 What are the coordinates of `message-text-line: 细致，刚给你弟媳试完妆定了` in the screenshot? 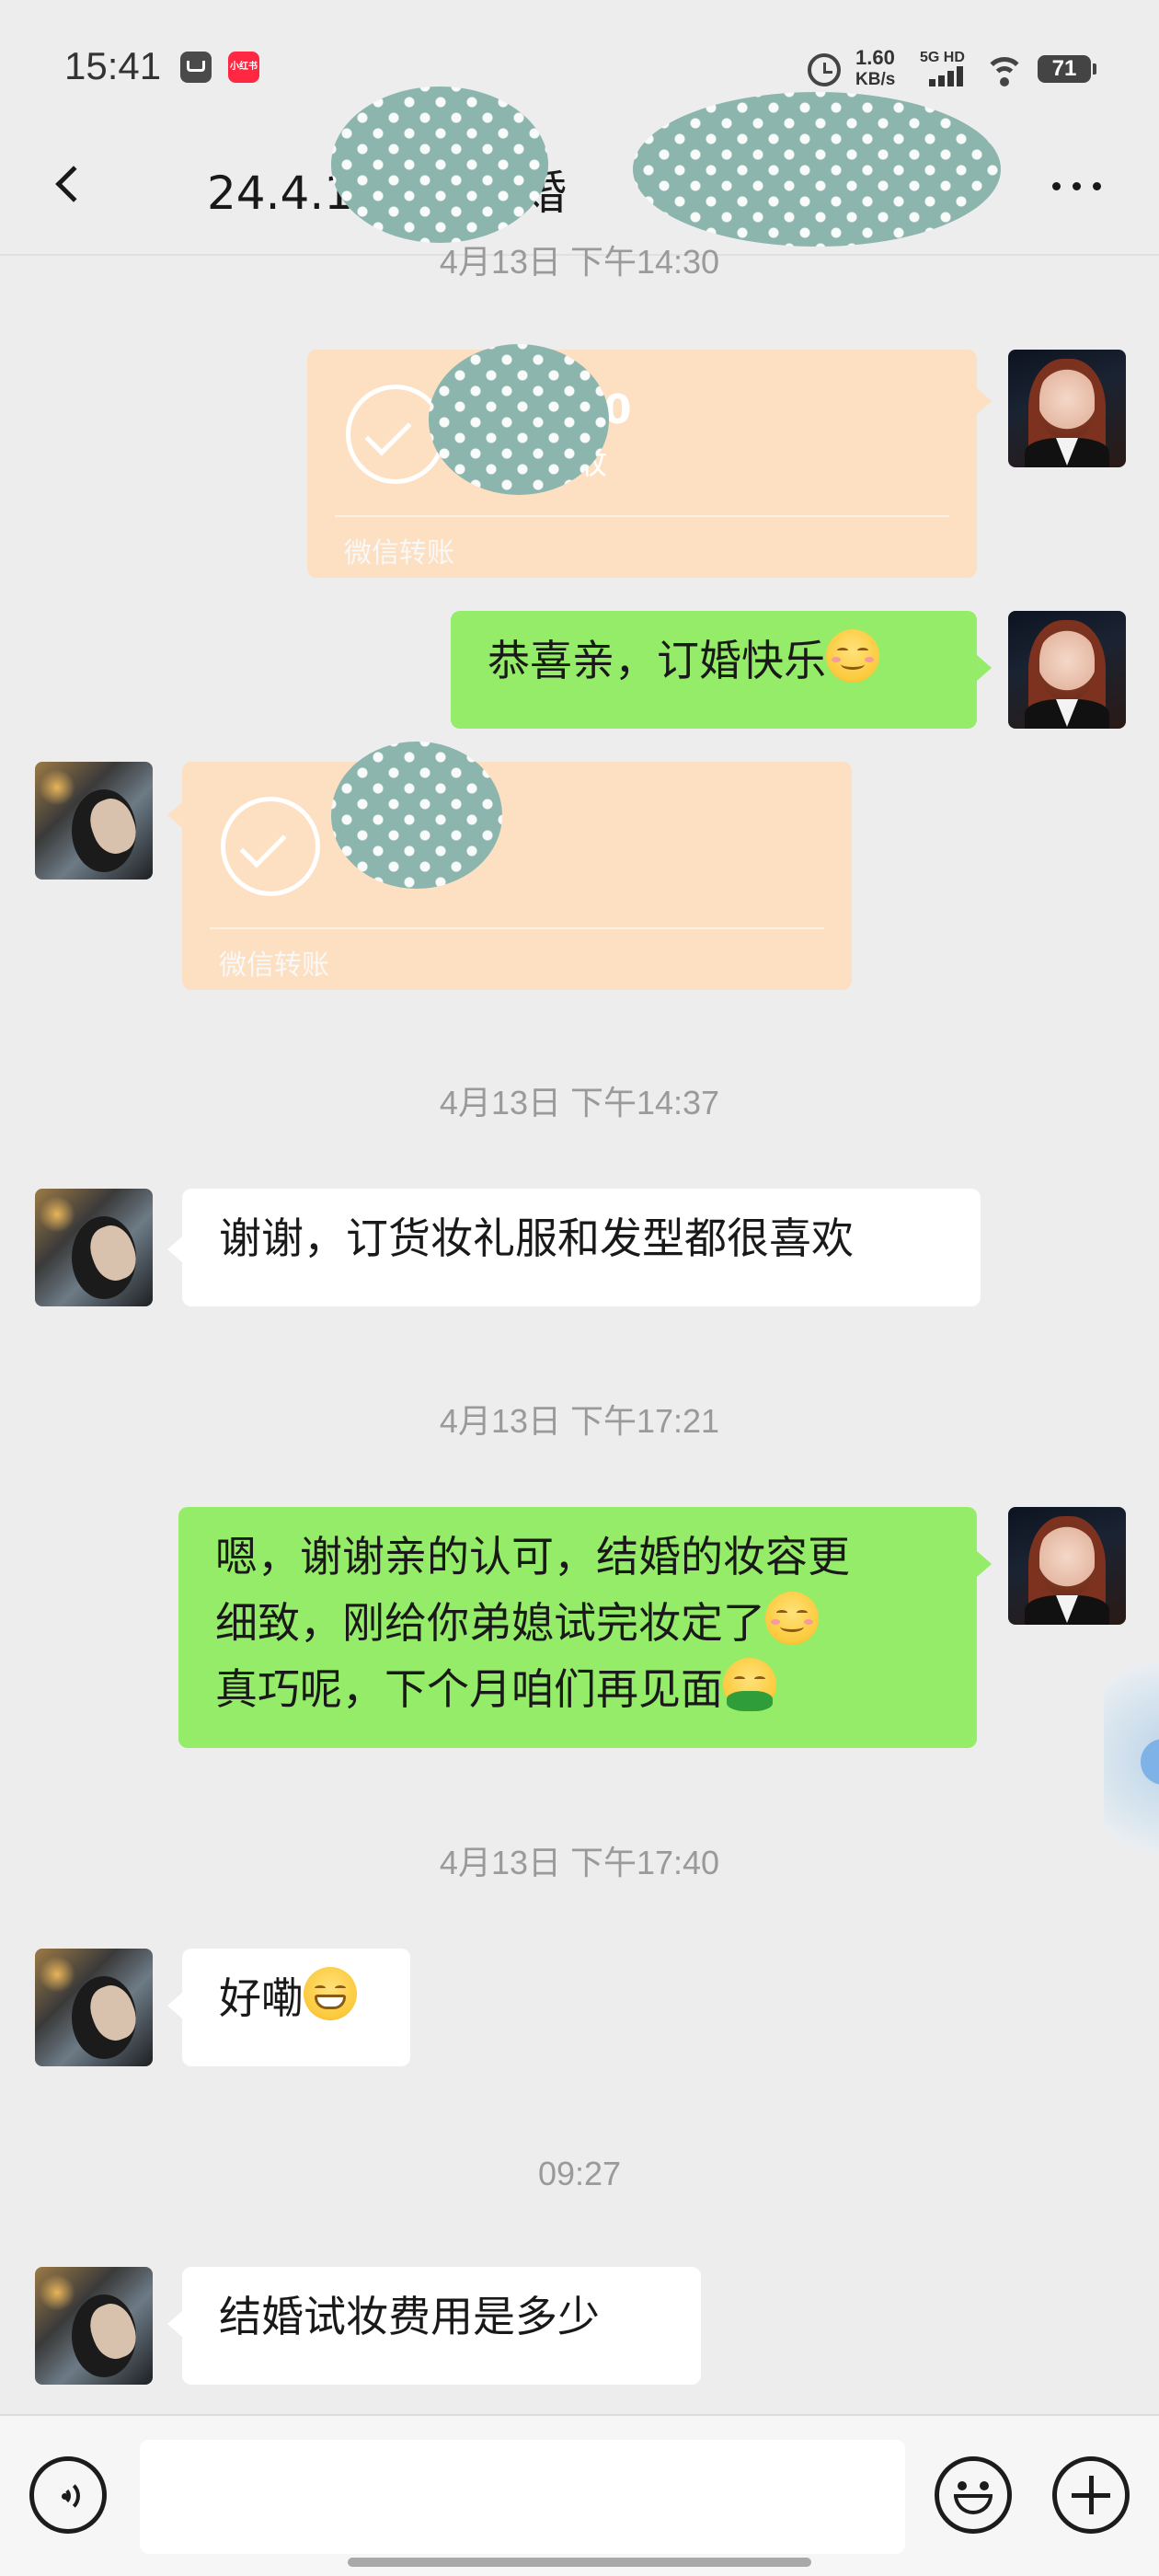 It's located at (490, 1623).